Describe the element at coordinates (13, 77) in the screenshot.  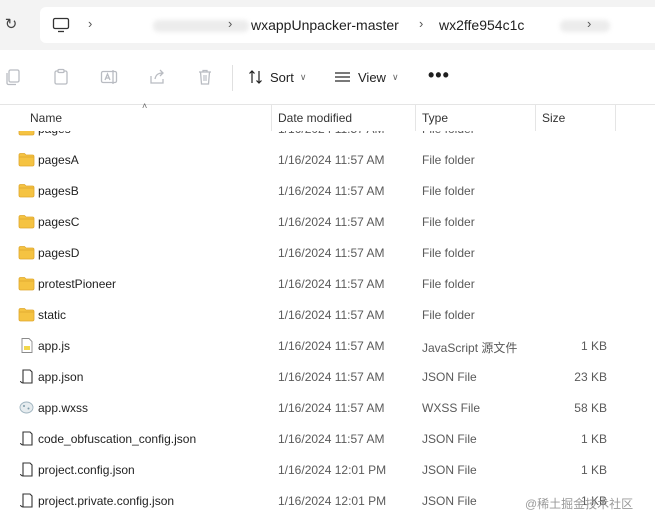
I see `copy-icon` at that location.